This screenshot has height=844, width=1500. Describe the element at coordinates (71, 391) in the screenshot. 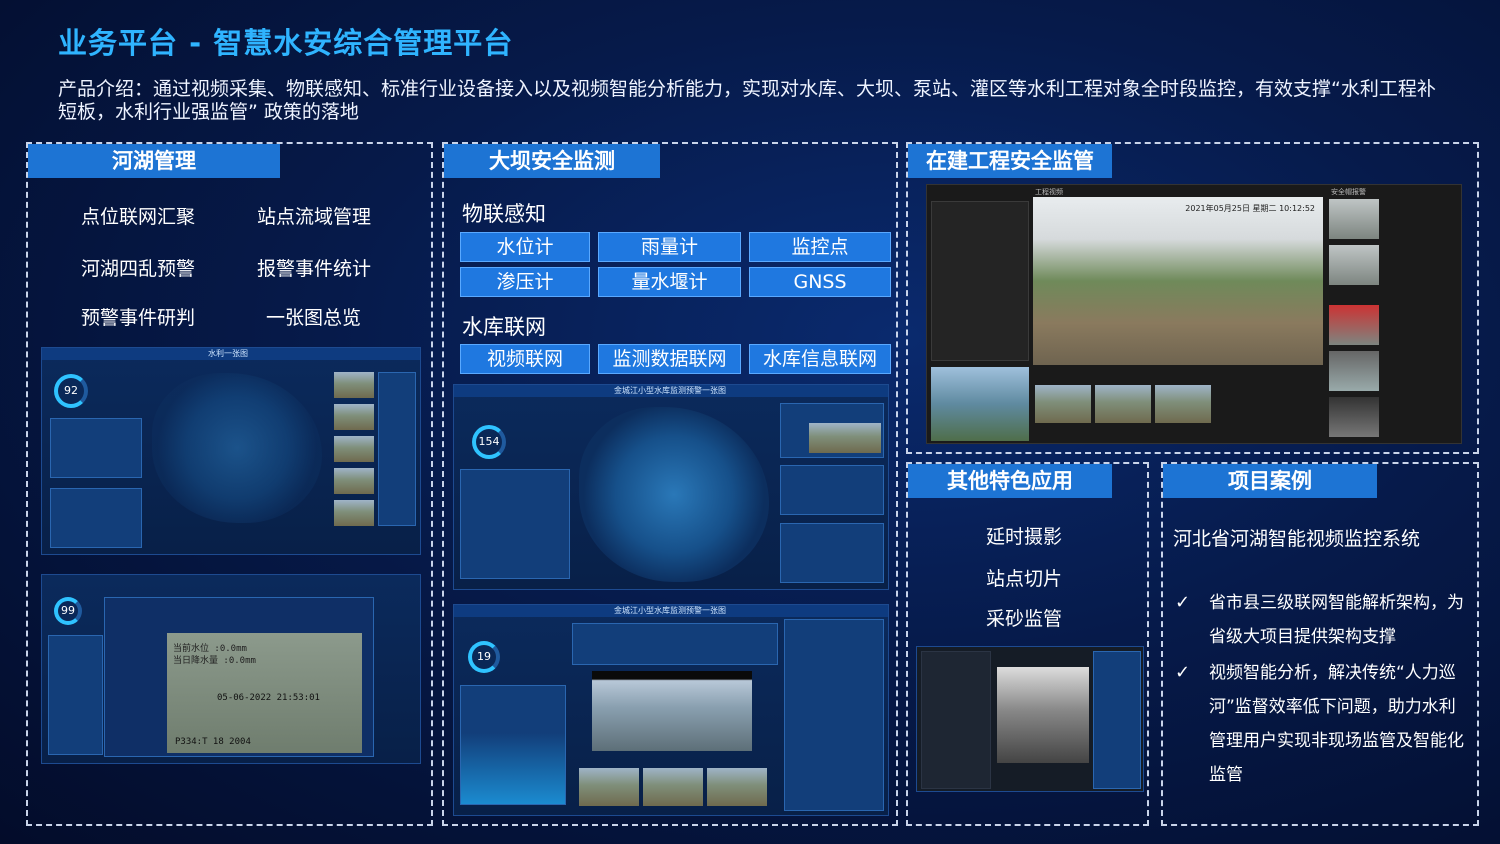

I see `ring-gauge: 92` at that location.